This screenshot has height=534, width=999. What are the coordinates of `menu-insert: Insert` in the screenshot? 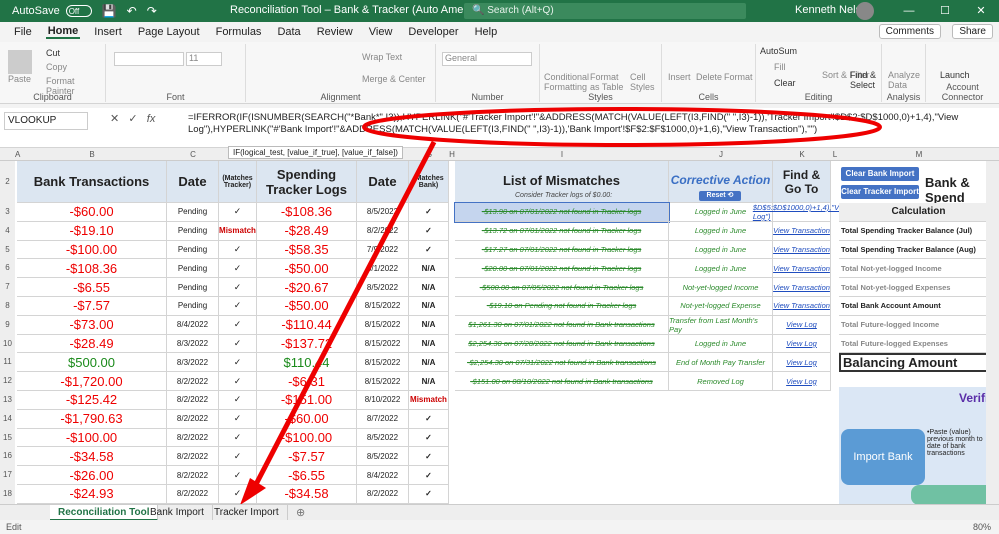 It's located at (108, 32).